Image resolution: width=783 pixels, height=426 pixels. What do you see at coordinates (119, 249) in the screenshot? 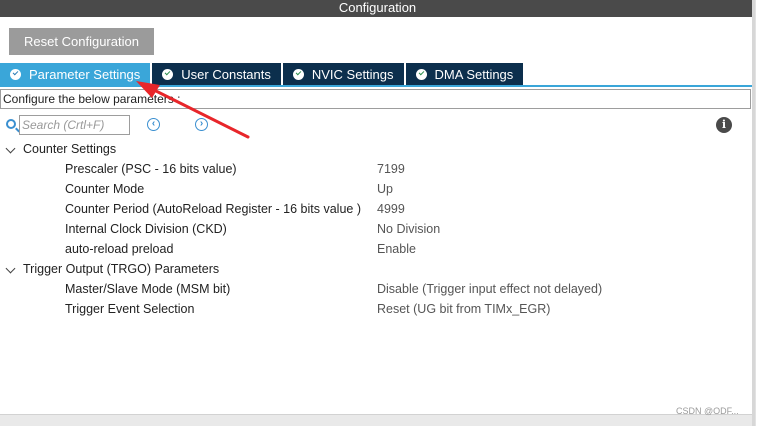
I see `param-name: auto-reload preload` at bounding box center [119, 249].